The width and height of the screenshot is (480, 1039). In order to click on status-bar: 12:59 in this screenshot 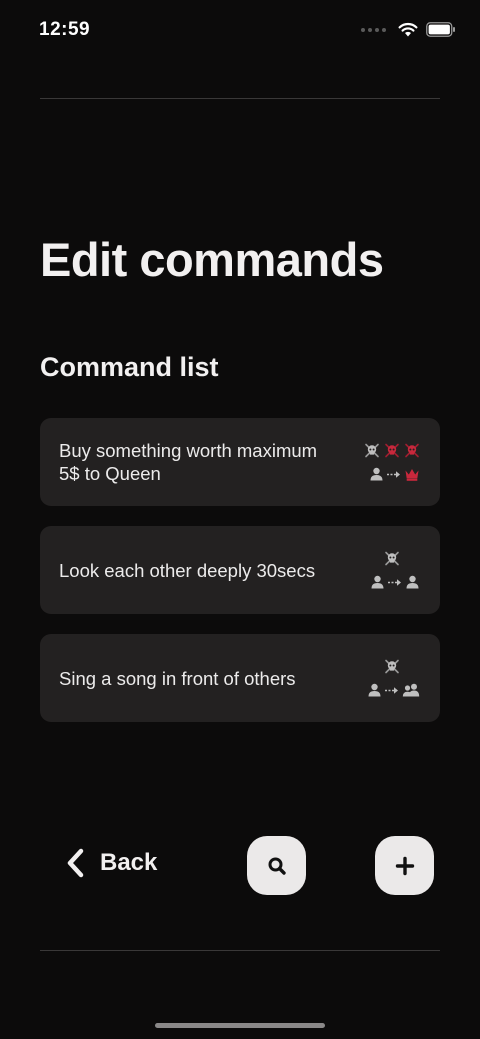, I will do `click(240, 30)`.